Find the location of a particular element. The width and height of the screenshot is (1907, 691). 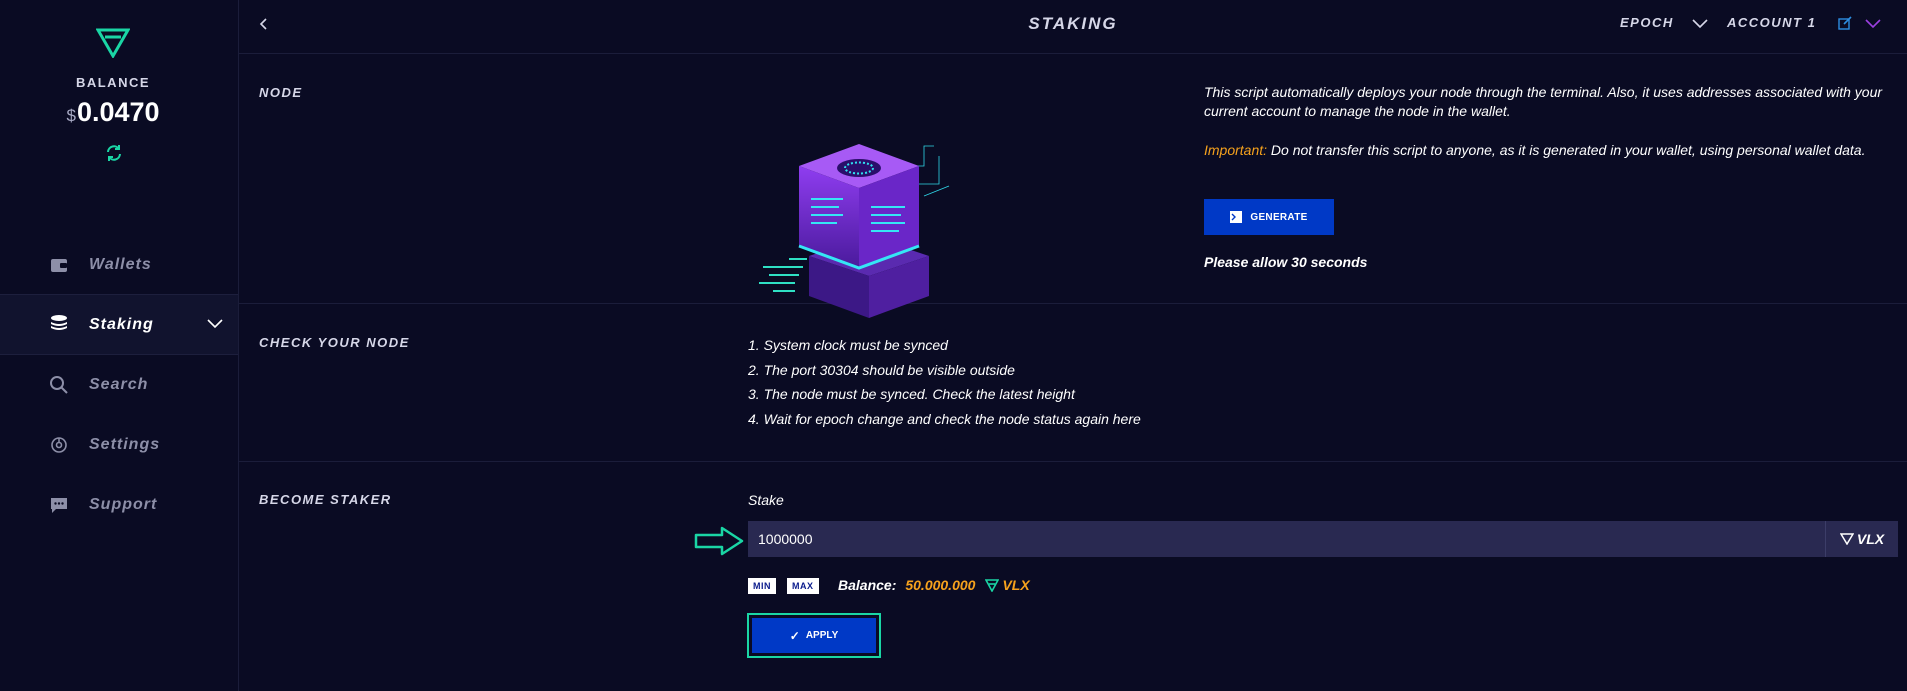

sidebar-item-search: Search is located at coordinates (119, 385).